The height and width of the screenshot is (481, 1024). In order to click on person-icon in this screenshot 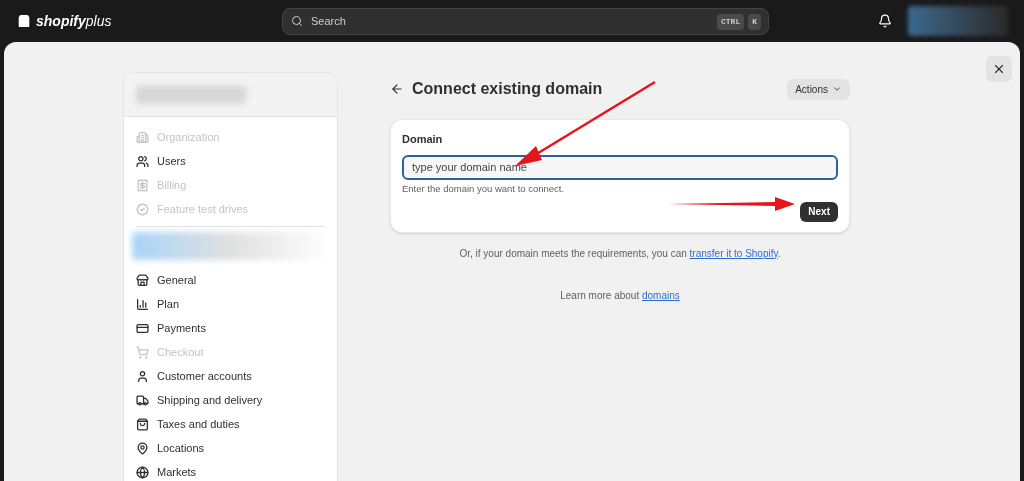, I will do `click(142, 376)`.